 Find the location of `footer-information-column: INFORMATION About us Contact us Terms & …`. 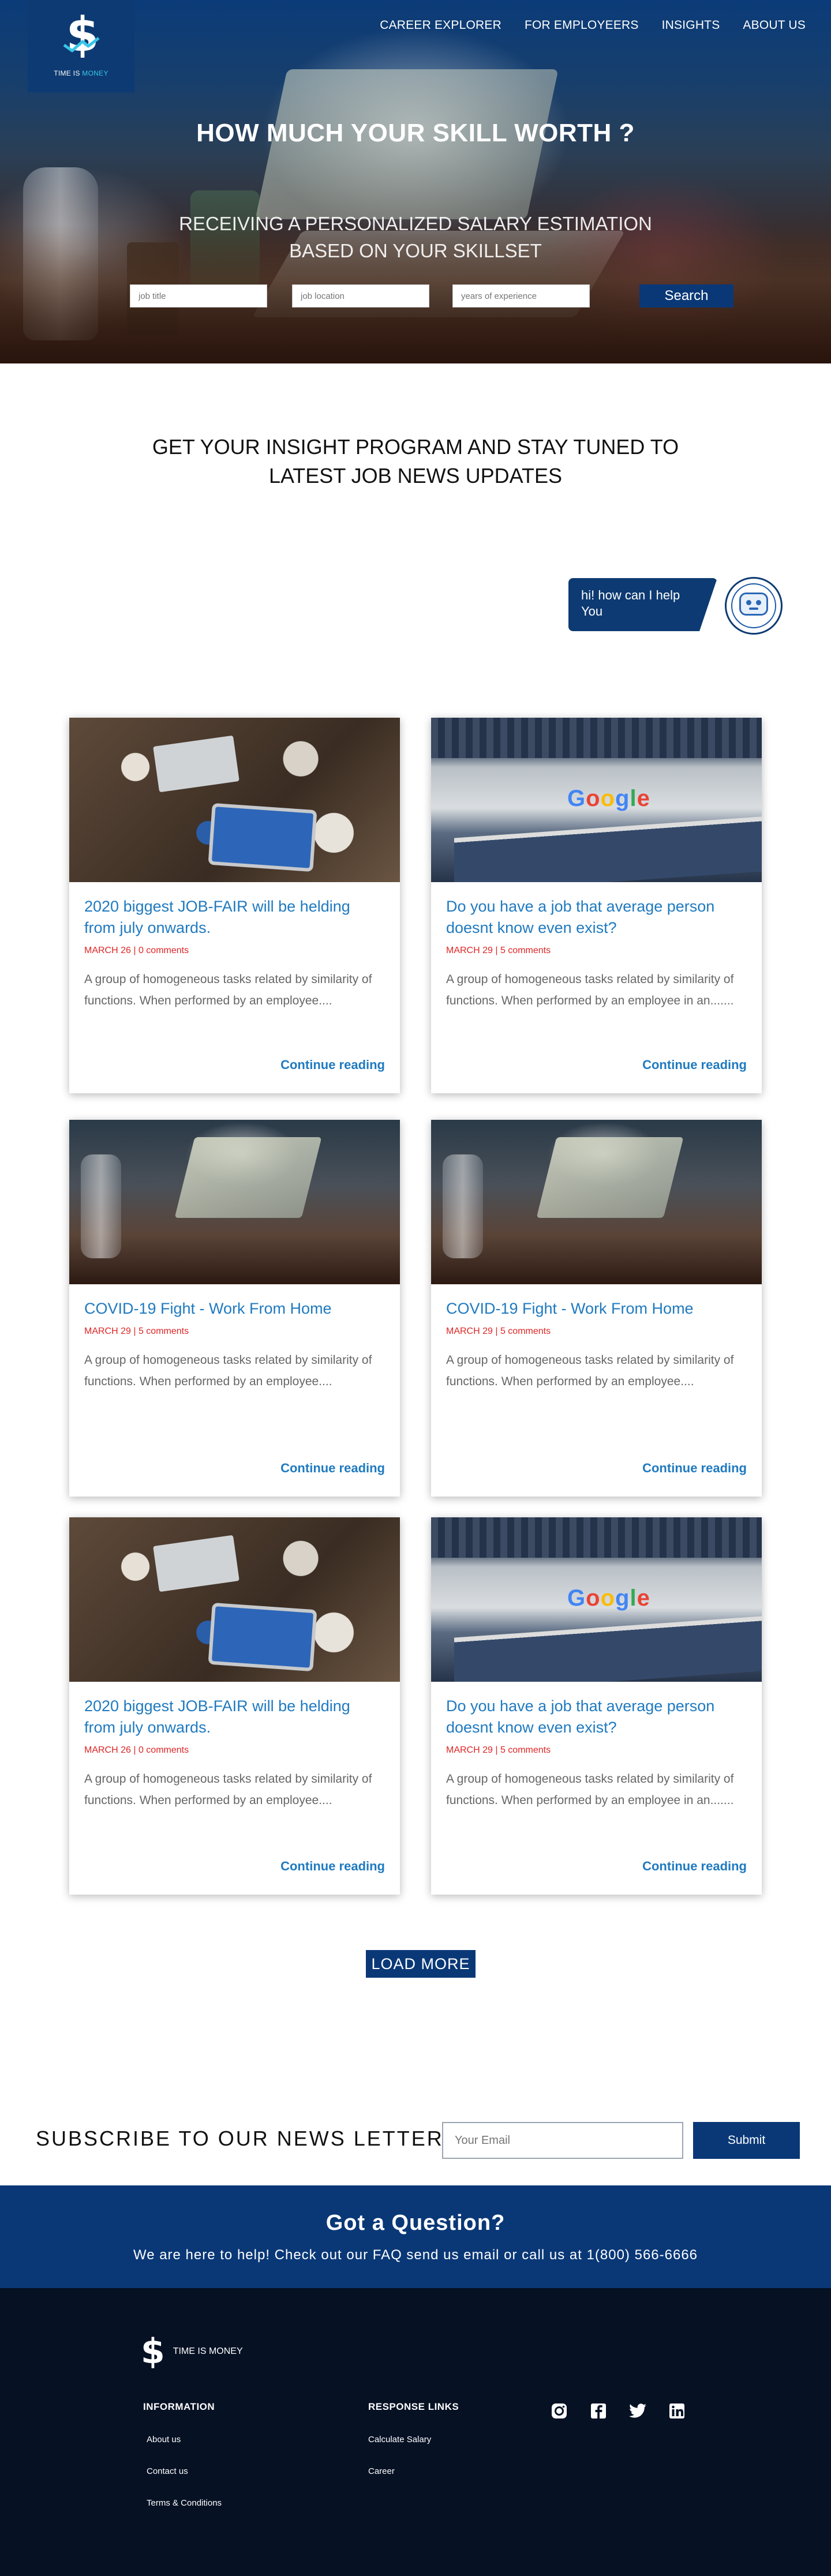

footer-information-column: INFORMATION About us Contact us Terms & … is located at coordinates (182, 2454).